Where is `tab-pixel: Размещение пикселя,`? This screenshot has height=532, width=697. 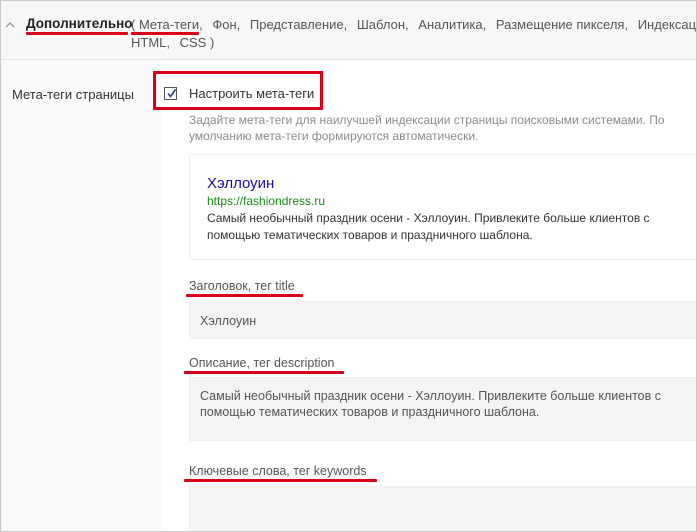 tab-pixel: Размещение пикселя, is located at coordinates (562, 24).